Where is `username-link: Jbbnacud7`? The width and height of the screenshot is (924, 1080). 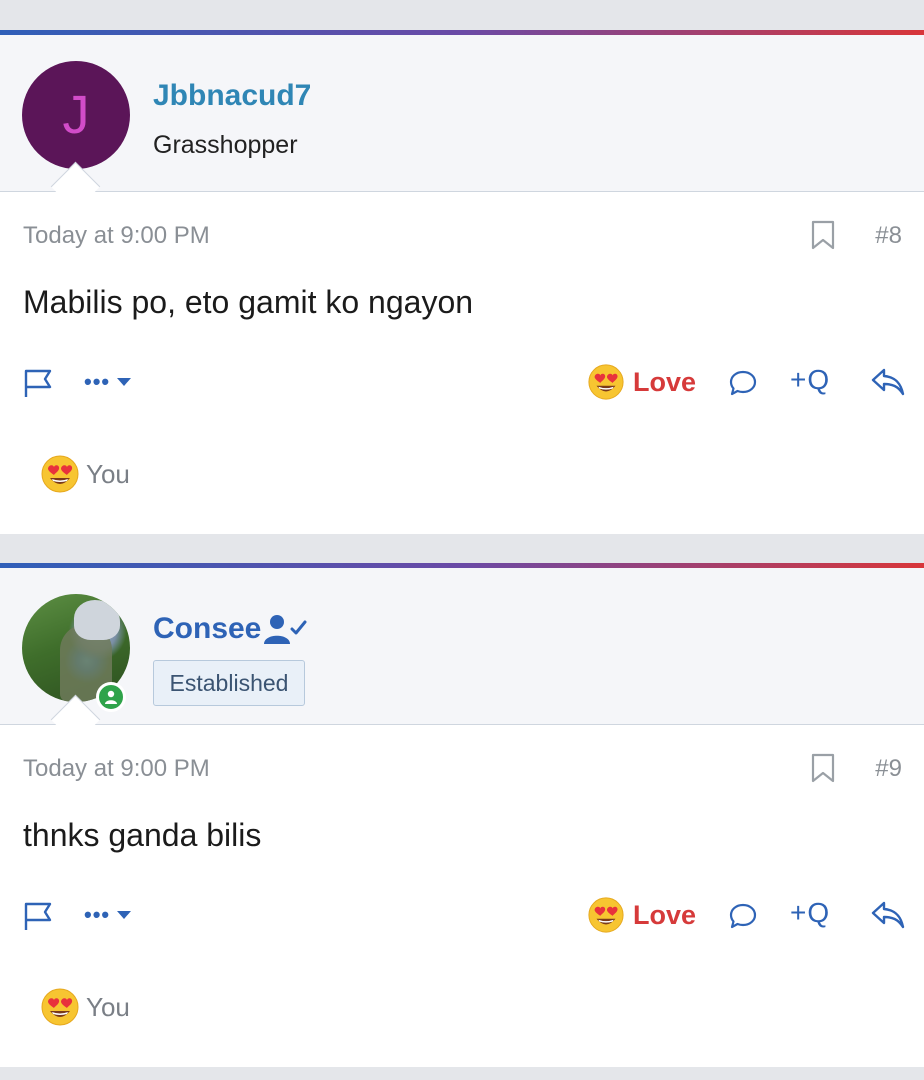 username-link: Jbbnacud7 is located at coordinates (232, 96).